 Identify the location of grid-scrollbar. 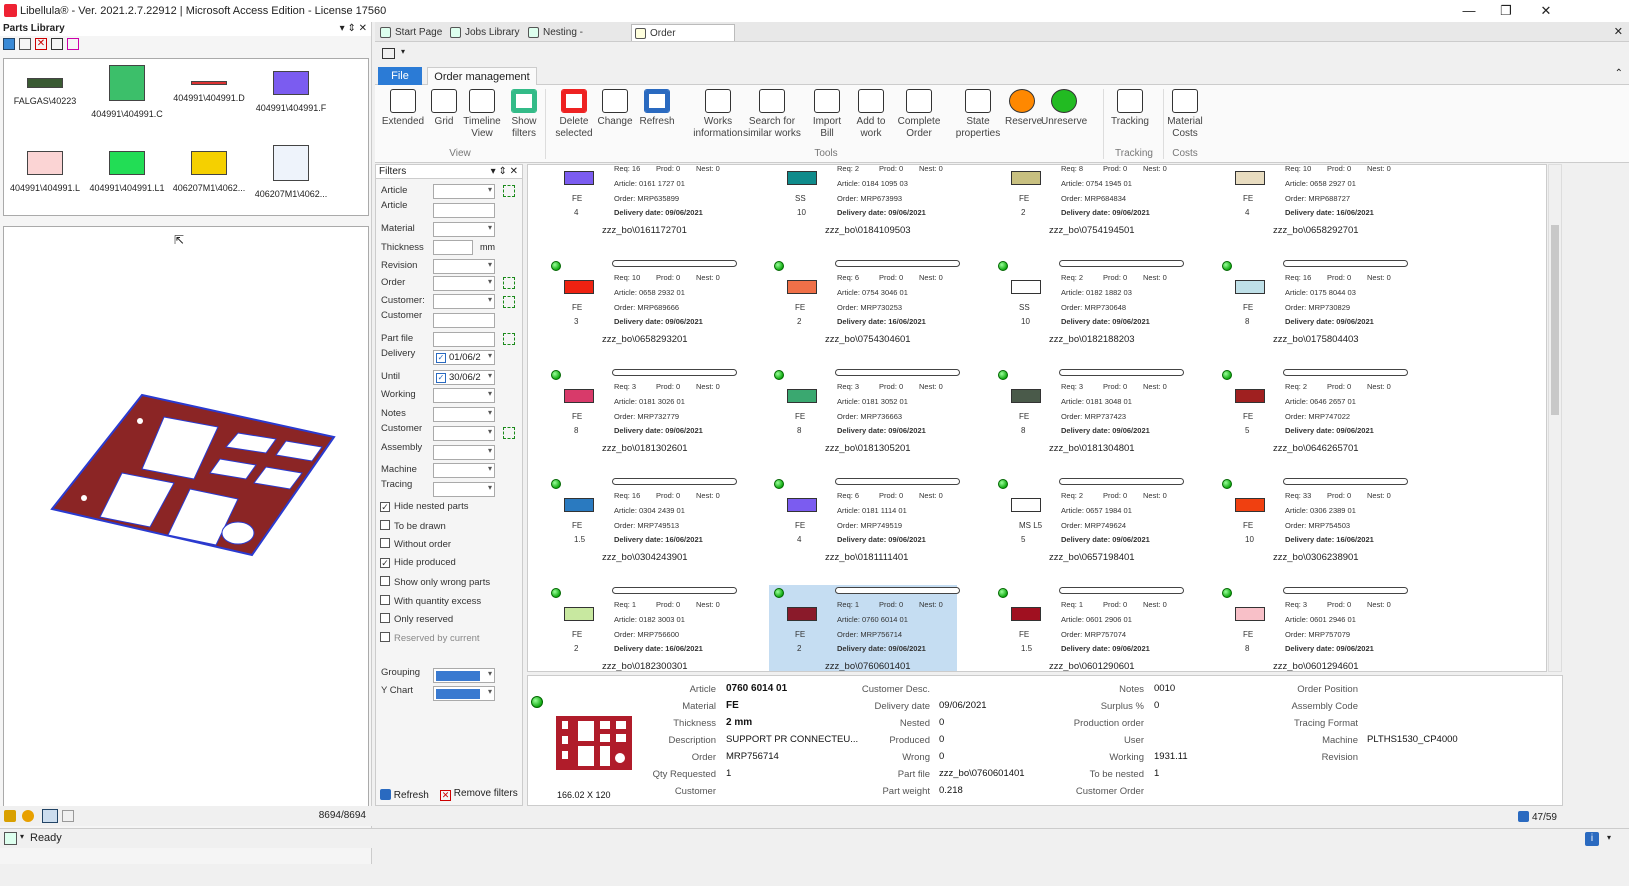
(1555, 418).